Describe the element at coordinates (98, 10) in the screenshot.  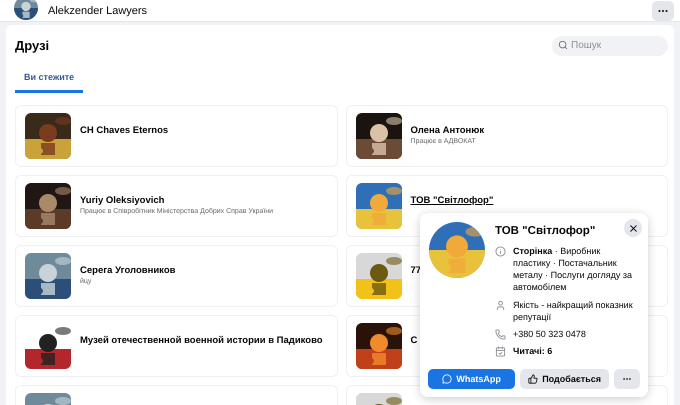
I see `profile-name: Alekzender Lawyers` at that location.